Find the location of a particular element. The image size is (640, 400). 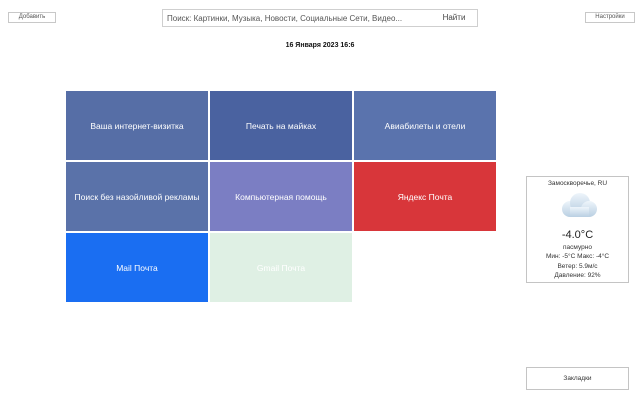

tile-gmail: Gmail Почта is located at coordinates (281, 267).